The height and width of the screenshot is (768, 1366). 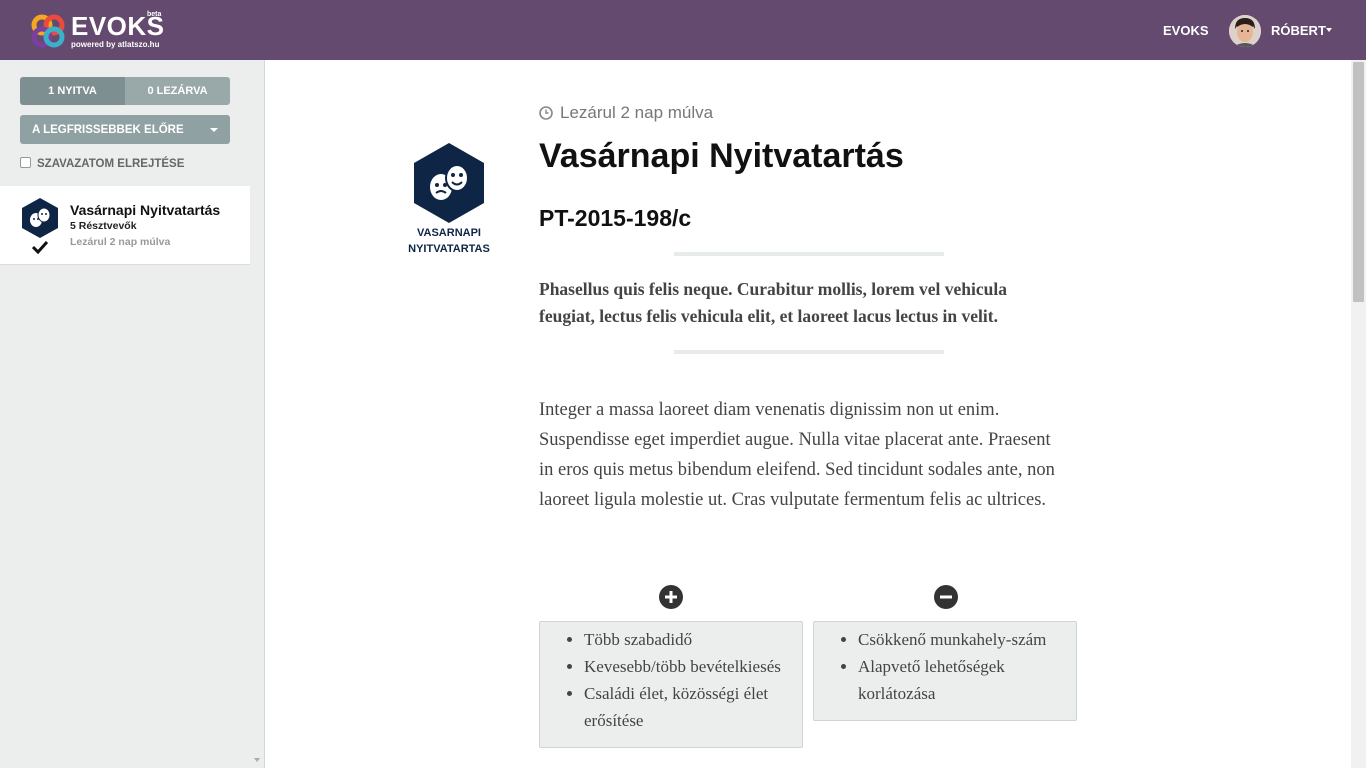 I want to click on list-item-participants: 5 Résztvevők, so click(x=103, y=226).